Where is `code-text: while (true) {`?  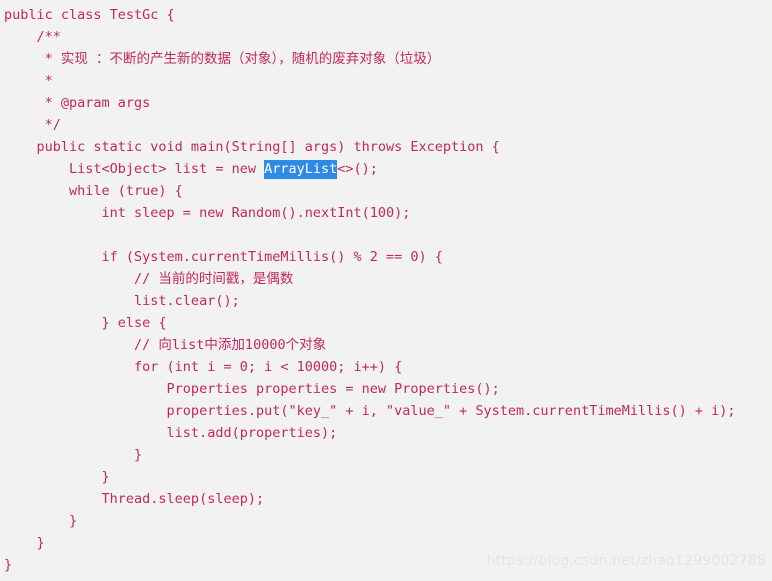 code-text: while (true) { is located at coordinates (93, 191).